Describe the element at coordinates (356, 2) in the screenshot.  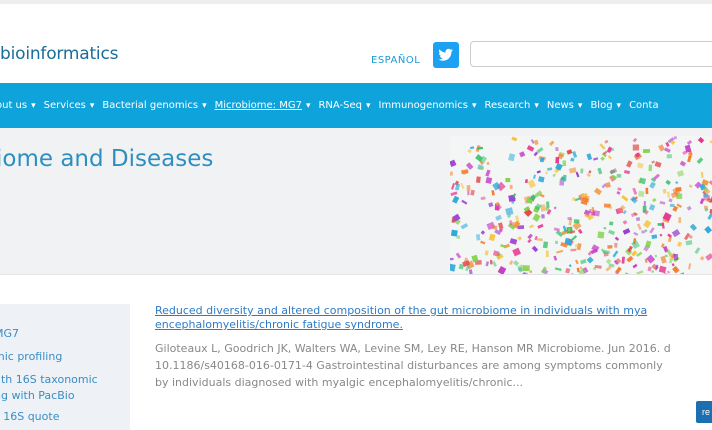
I see `top-border` at that location.